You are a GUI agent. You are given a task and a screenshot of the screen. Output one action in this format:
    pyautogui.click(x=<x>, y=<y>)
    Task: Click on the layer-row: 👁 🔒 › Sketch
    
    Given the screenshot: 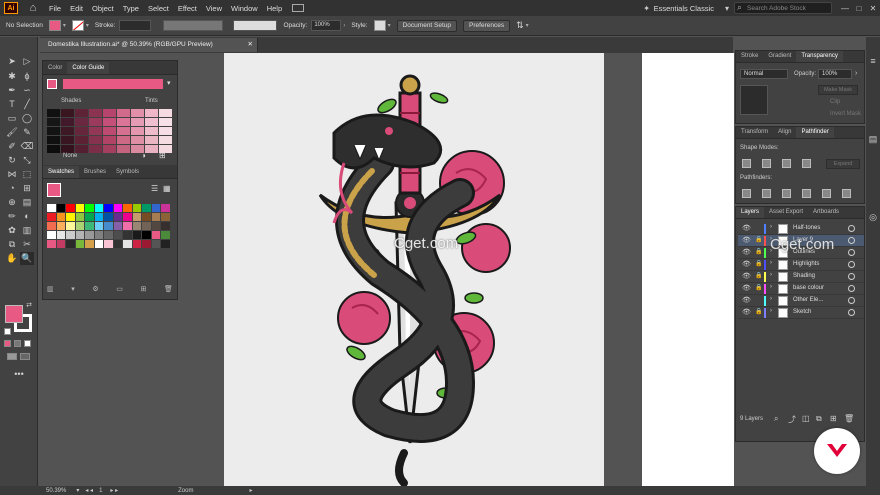 What is the action you would take?
    pyautogui.click(x=801, y=313)
    